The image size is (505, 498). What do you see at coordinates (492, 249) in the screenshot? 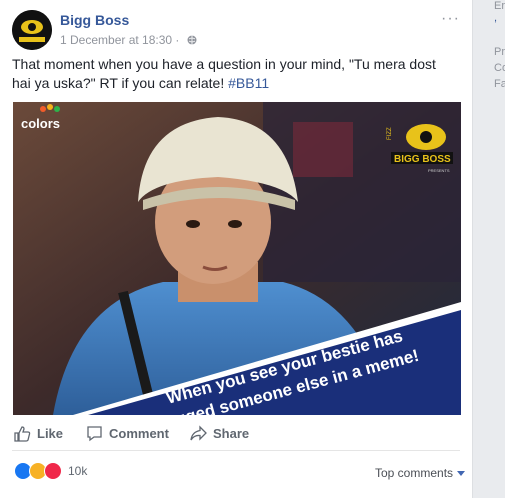
I see `right-sidebar: Er , Pr Co Fa` at bounding box center [492, 249].